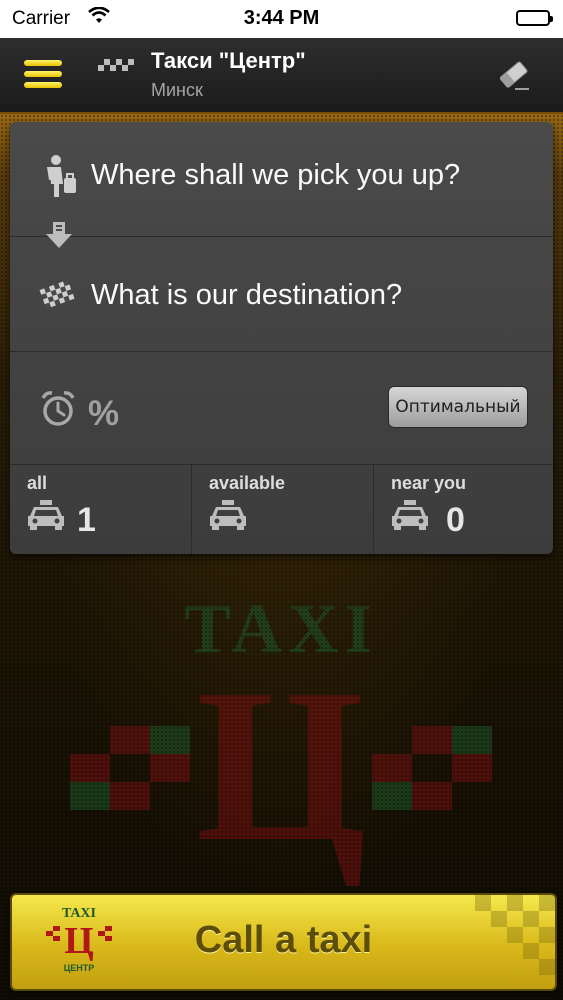 This screenshot has width=563, height=1000. I want to click on destination-row: What is our destination?, so click(281, 294).